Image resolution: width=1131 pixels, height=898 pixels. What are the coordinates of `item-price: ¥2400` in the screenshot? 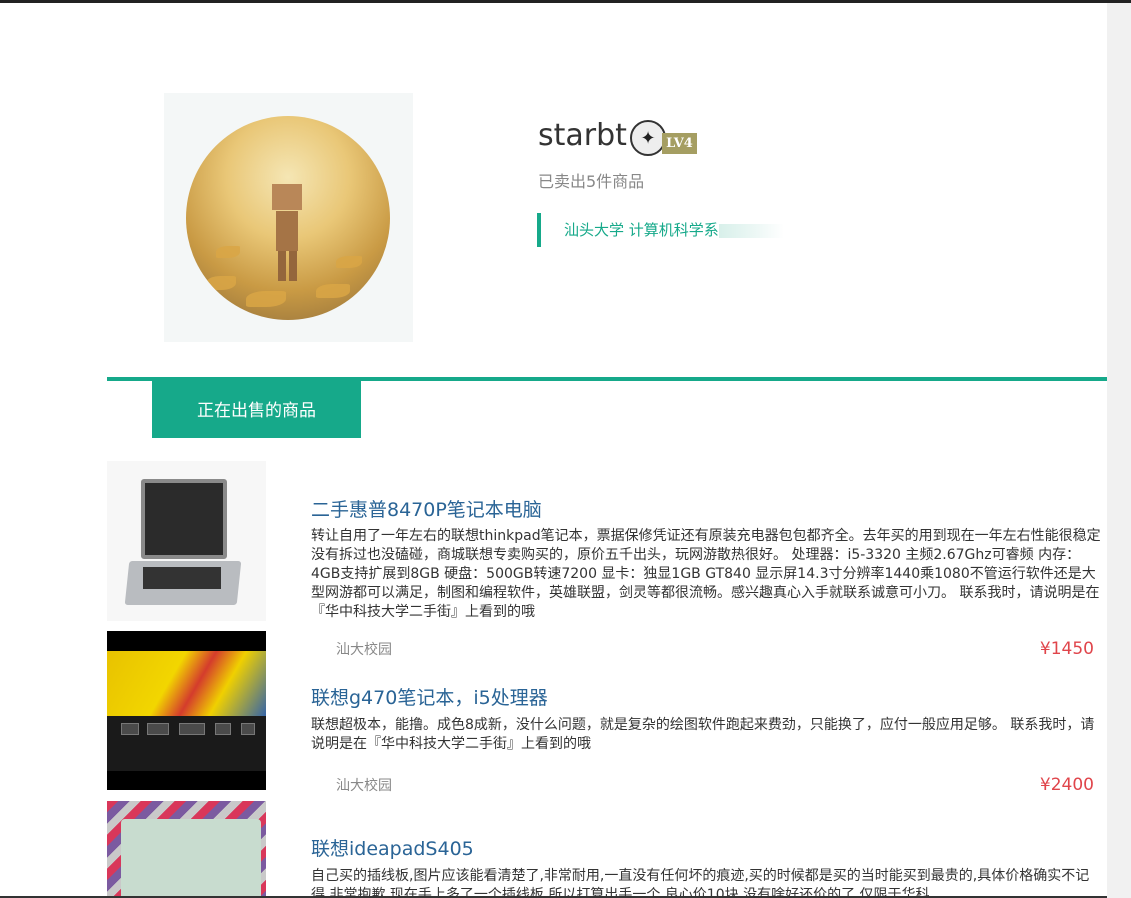 It's located at (1066, 785).